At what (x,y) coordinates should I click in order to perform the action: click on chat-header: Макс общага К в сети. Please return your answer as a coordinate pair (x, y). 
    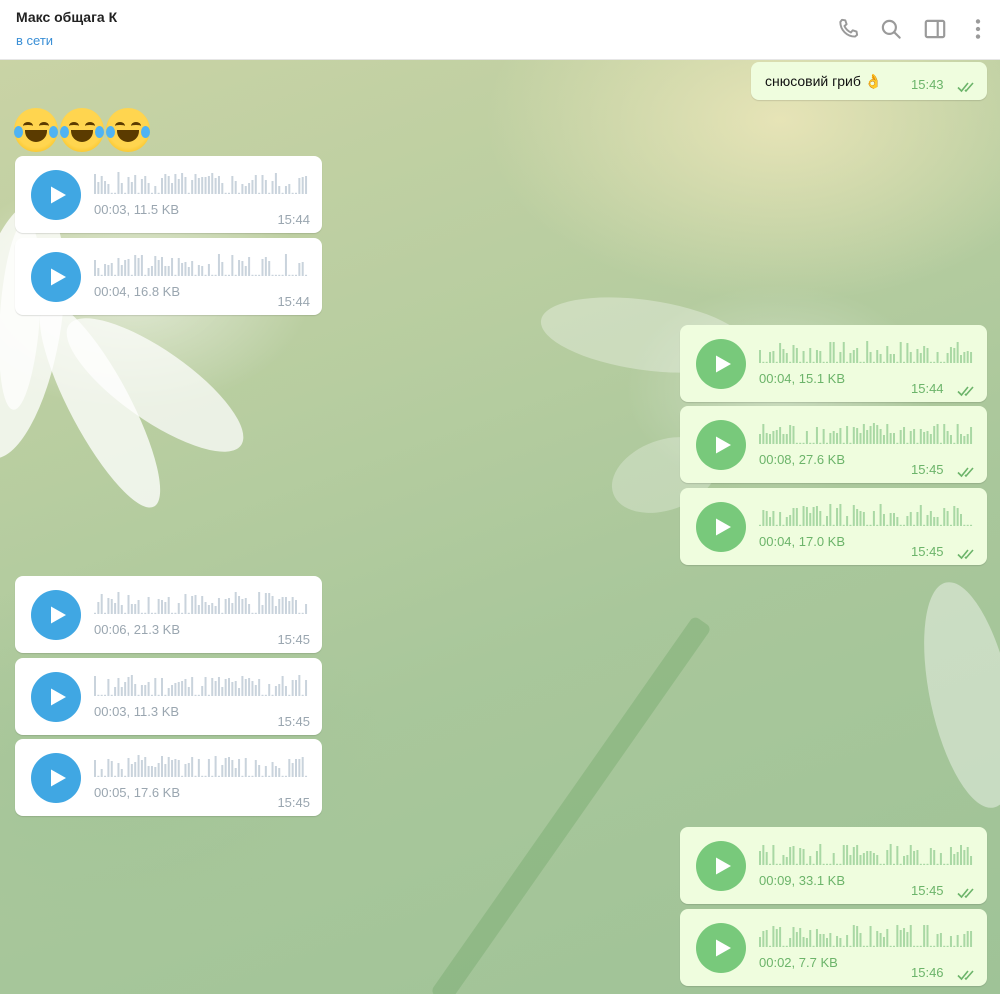
    Looking at the image, I should click on (500, 30).